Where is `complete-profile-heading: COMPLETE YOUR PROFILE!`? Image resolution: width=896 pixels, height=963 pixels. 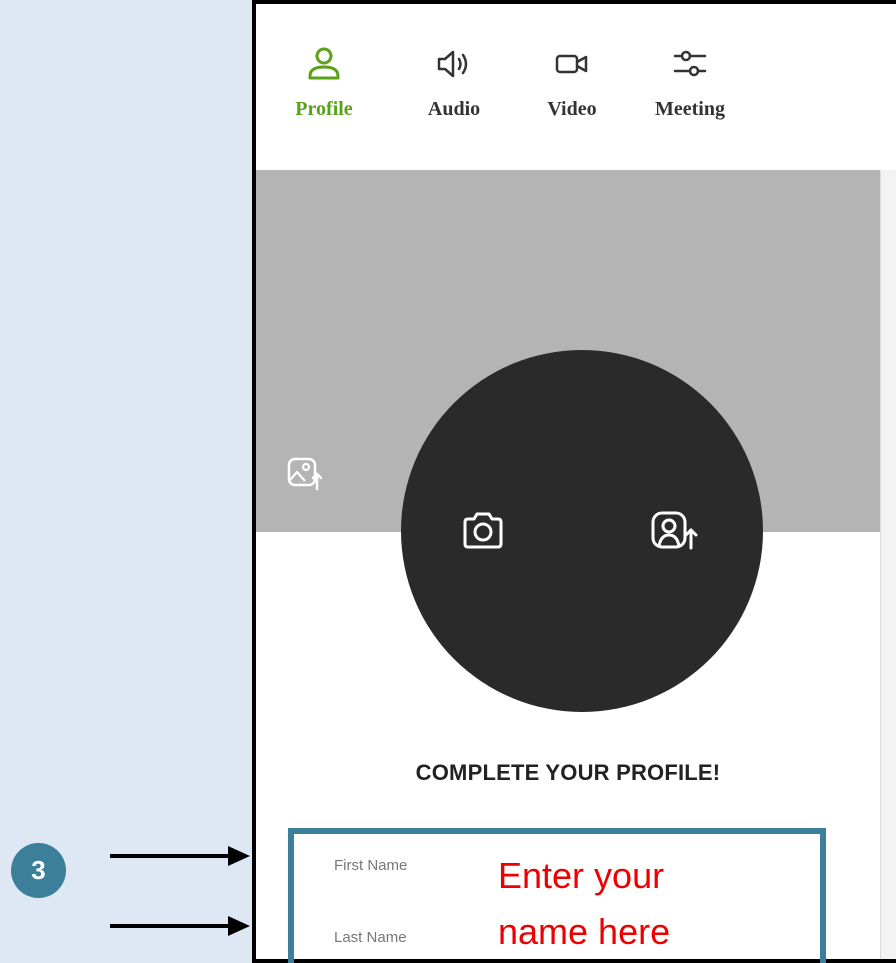
complete-profile-heading: COMPLETE YOUR PROFILE! is located at coordinates (568, 772).